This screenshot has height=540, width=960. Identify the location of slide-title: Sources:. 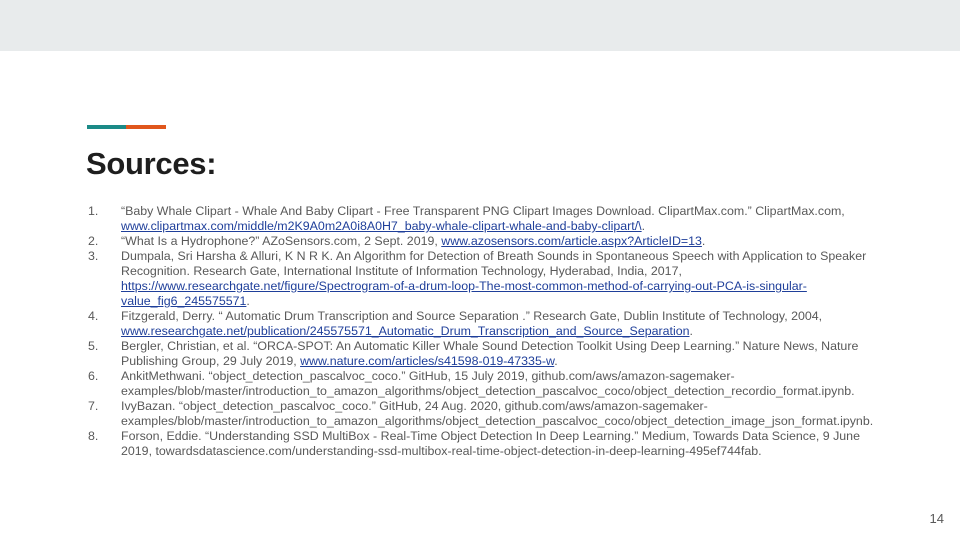
(151, 163).